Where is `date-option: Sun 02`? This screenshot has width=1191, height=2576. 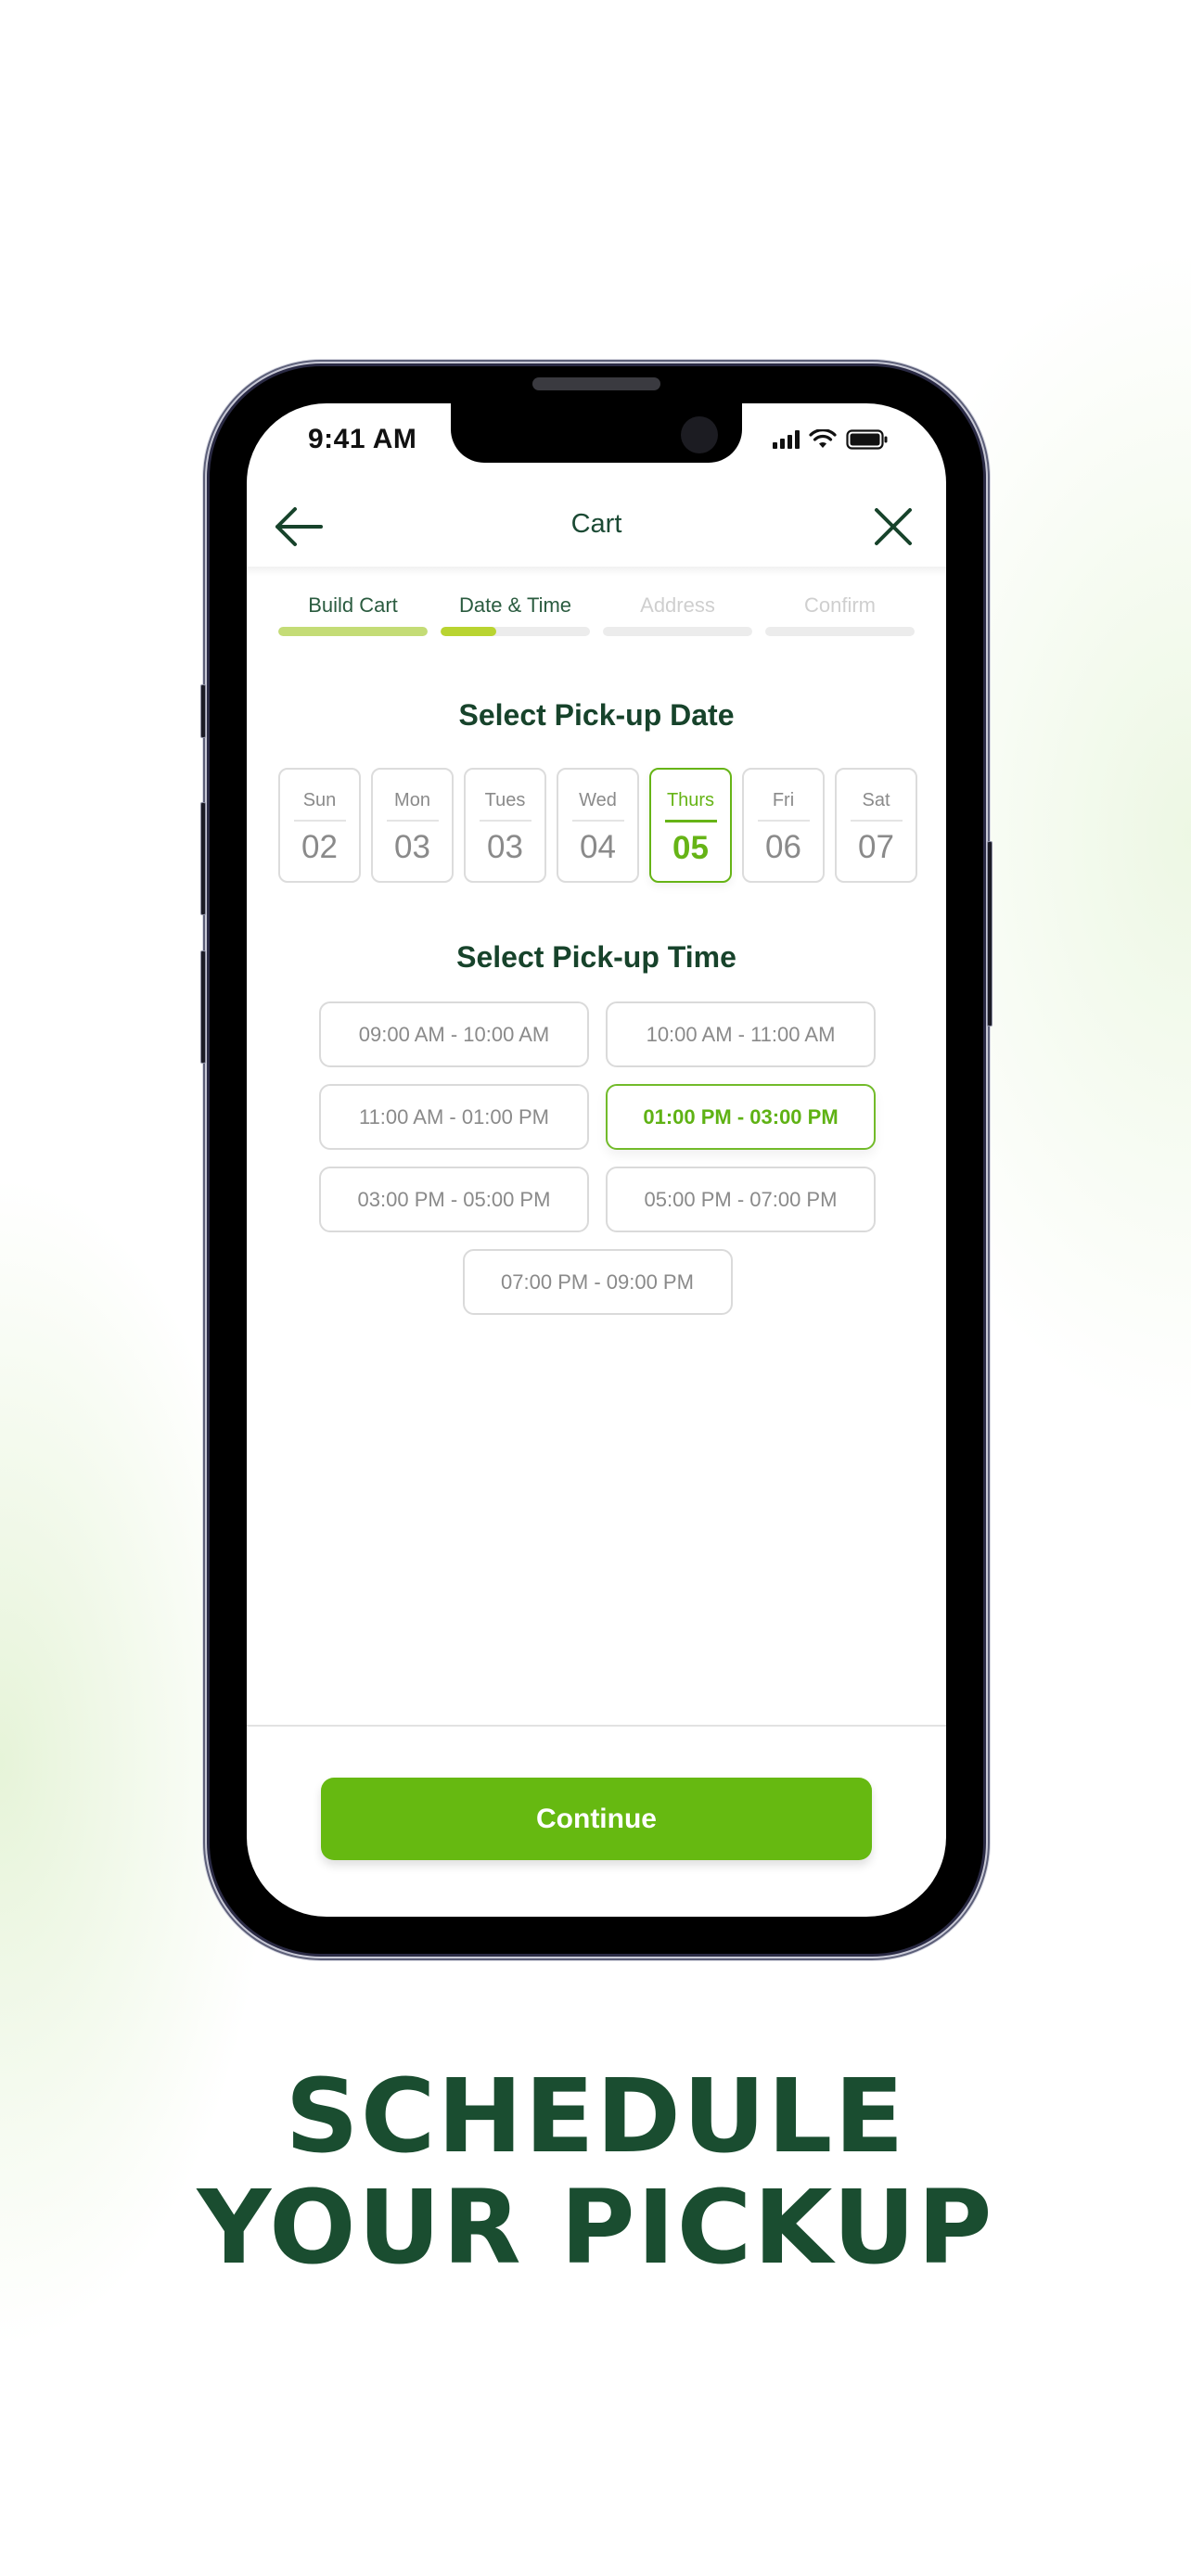 date-option: Sun 02 is located at coordinates (319, 826).